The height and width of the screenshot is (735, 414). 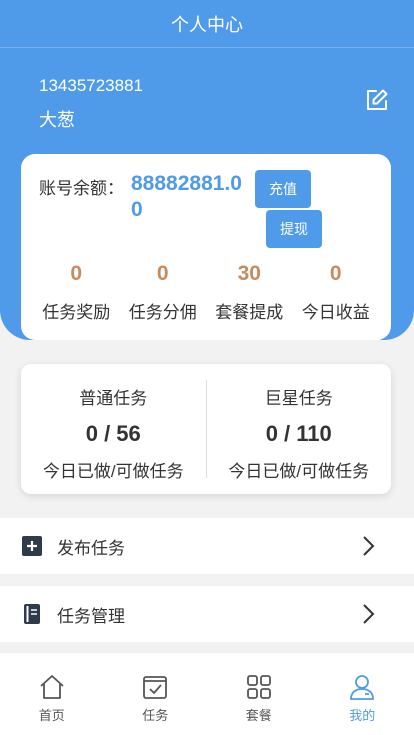 What do you see at coordinates (57, 120) in the screenshot?
I see `user-nickname: 大葱` at bounding box center [57, 120].